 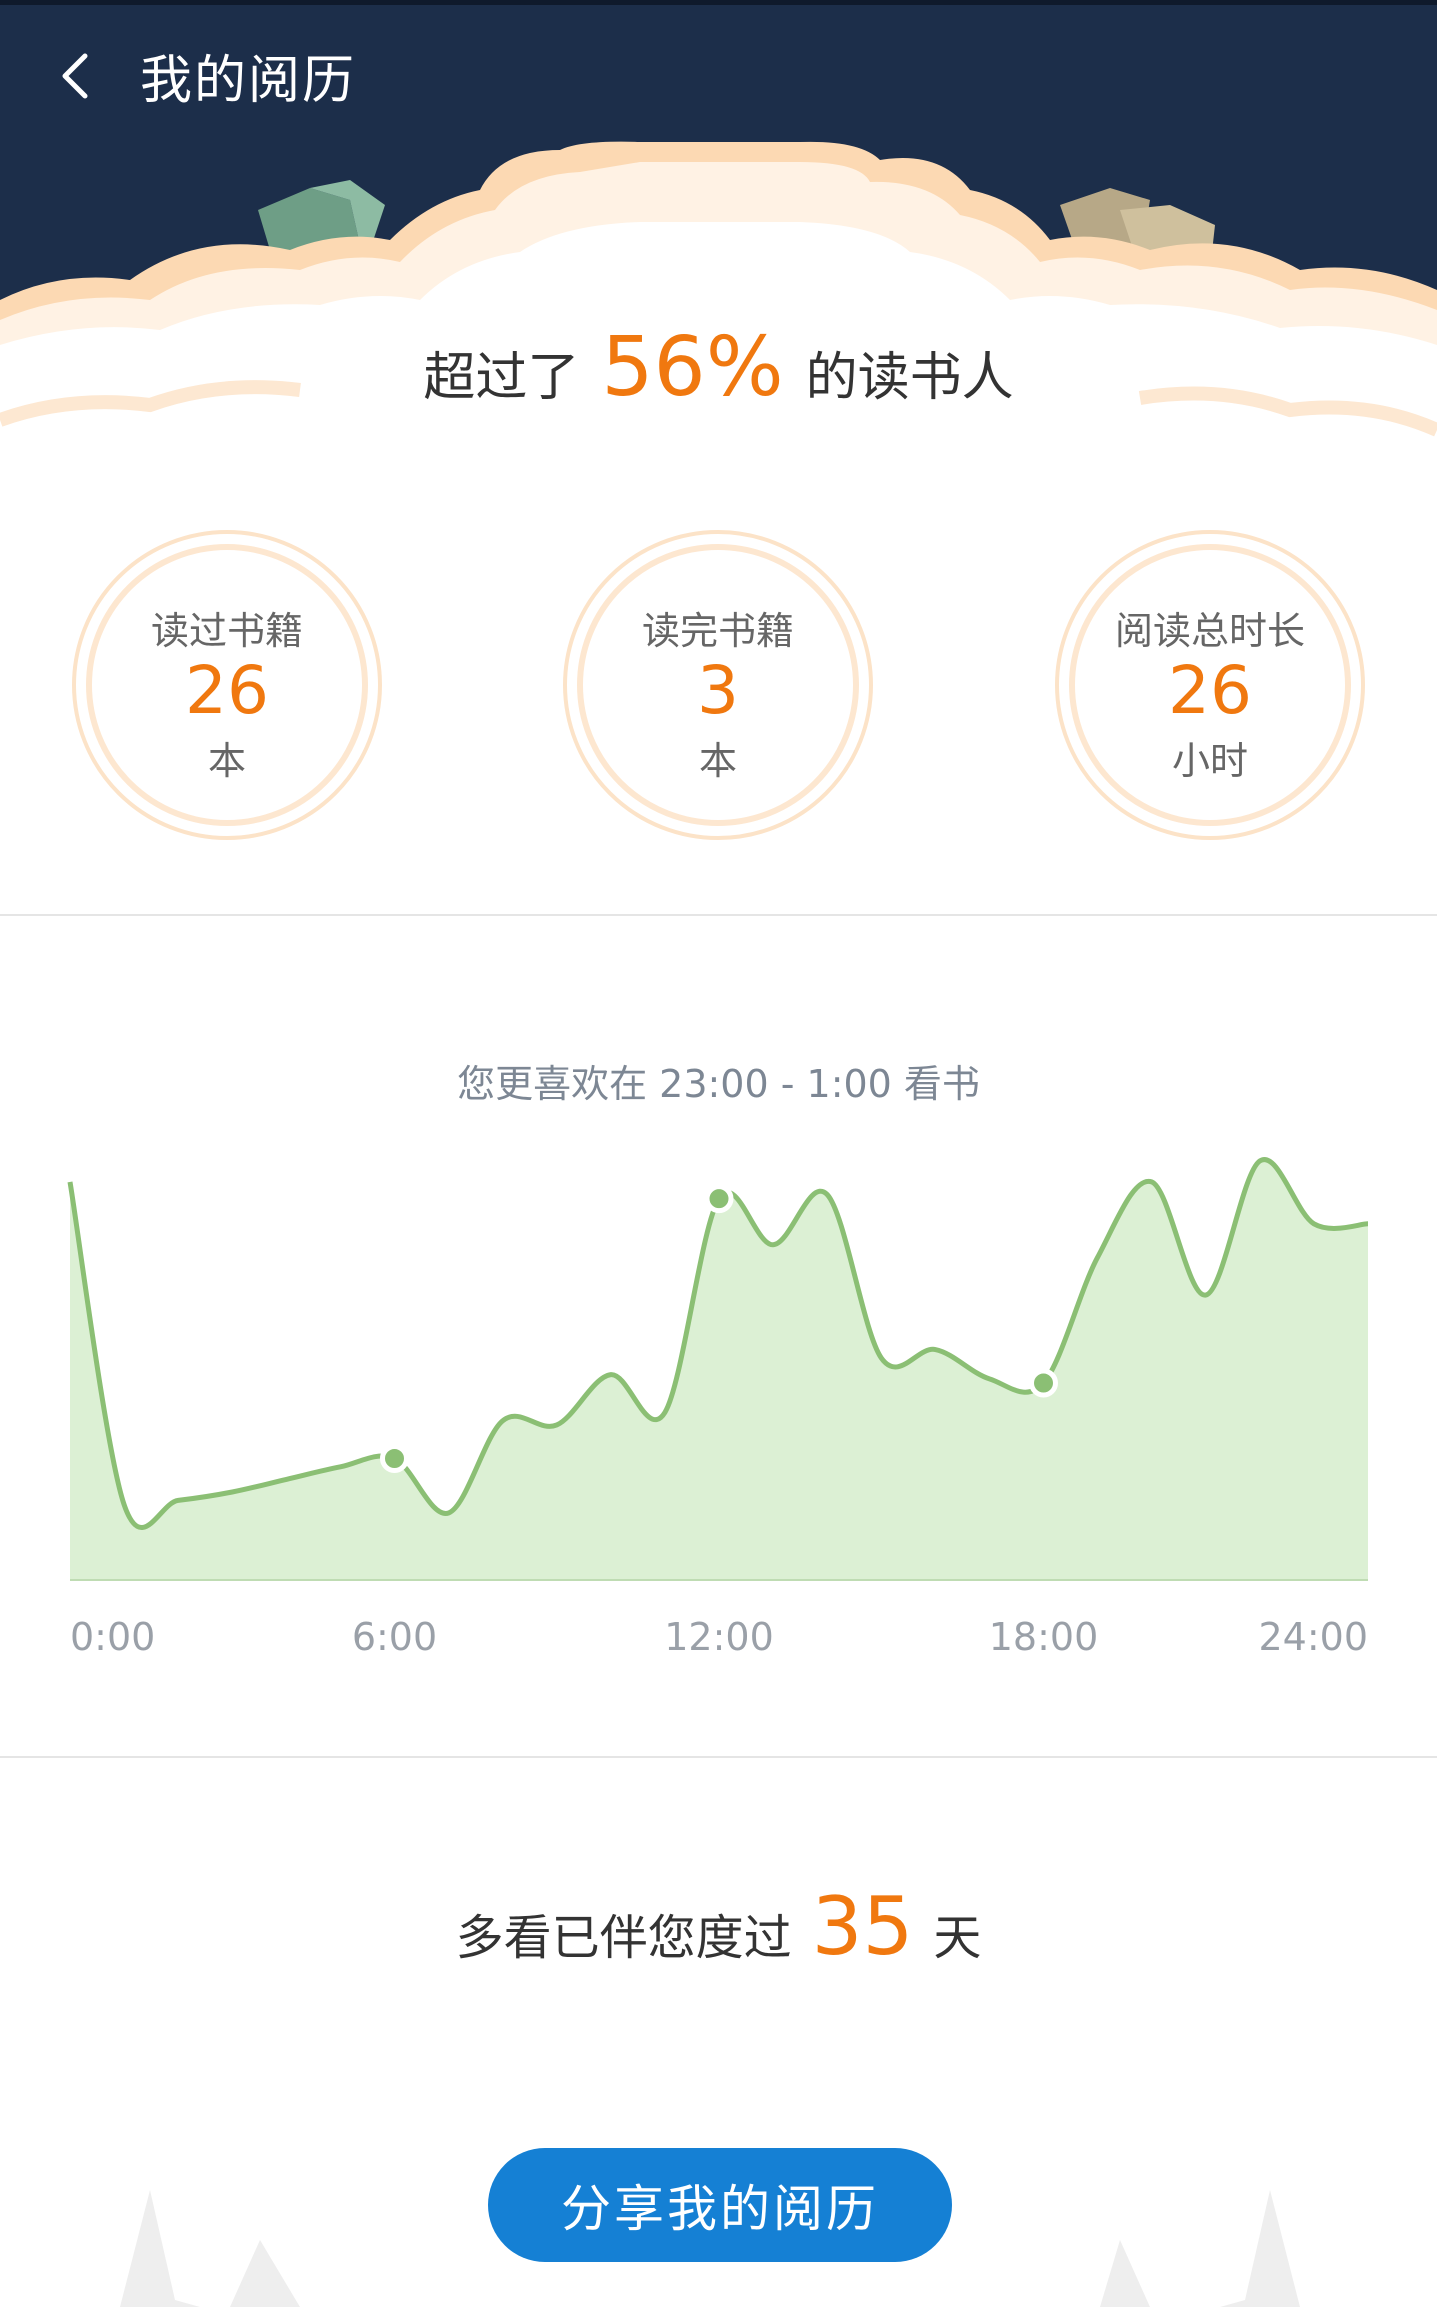 I want to click on rank-suffix: 的读书人, so click(x=909, y=378).